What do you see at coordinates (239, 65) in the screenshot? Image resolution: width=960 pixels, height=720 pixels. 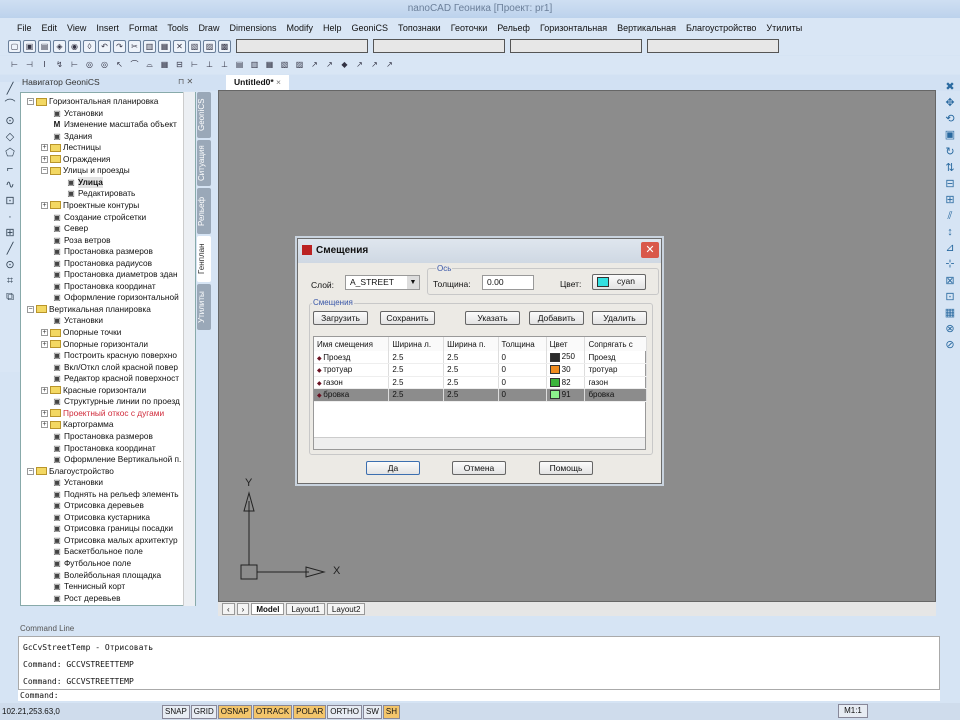 I see `dimension-tool-icon: ▤` at bounding box center [239, 65].